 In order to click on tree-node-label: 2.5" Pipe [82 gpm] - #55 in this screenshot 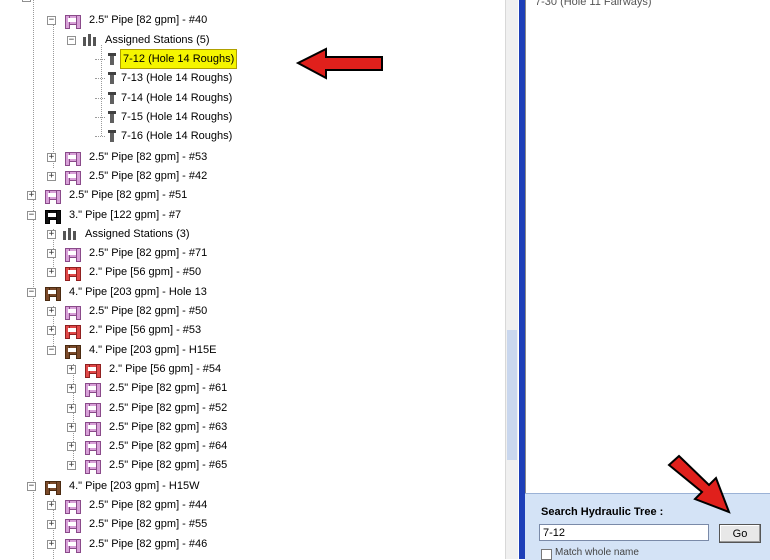, I will do `click(148, 524)`.